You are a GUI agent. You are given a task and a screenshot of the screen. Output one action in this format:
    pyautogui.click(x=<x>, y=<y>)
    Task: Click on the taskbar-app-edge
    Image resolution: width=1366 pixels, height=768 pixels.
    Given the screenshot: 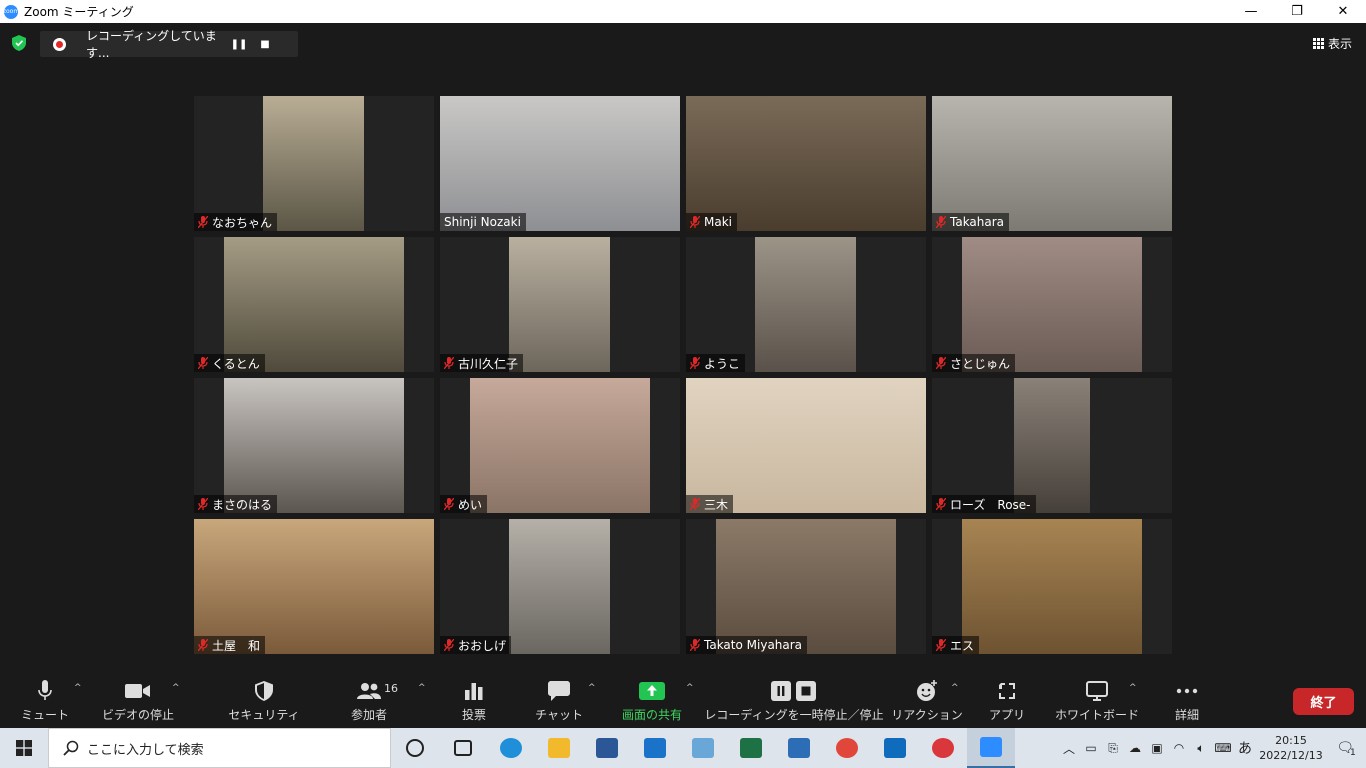 What is the action you would take?
    pyautogui.click(x=511, y=748)
    